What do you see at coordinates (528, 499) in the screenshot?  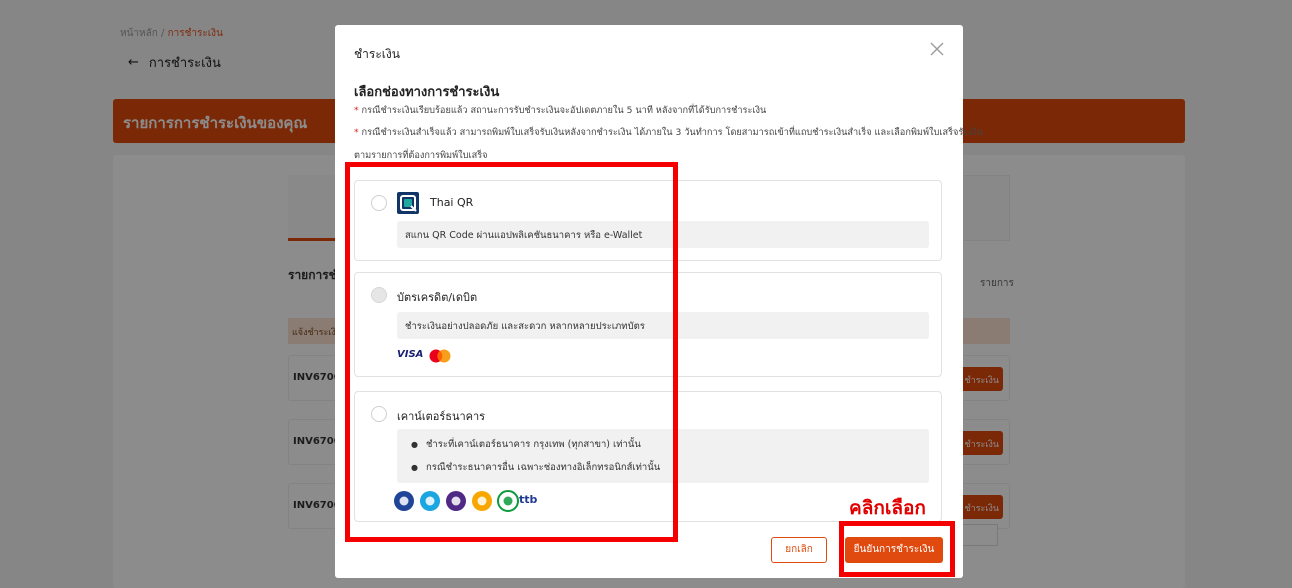 I see `ttb-logo: ttb` at bounding box center [528, 499].